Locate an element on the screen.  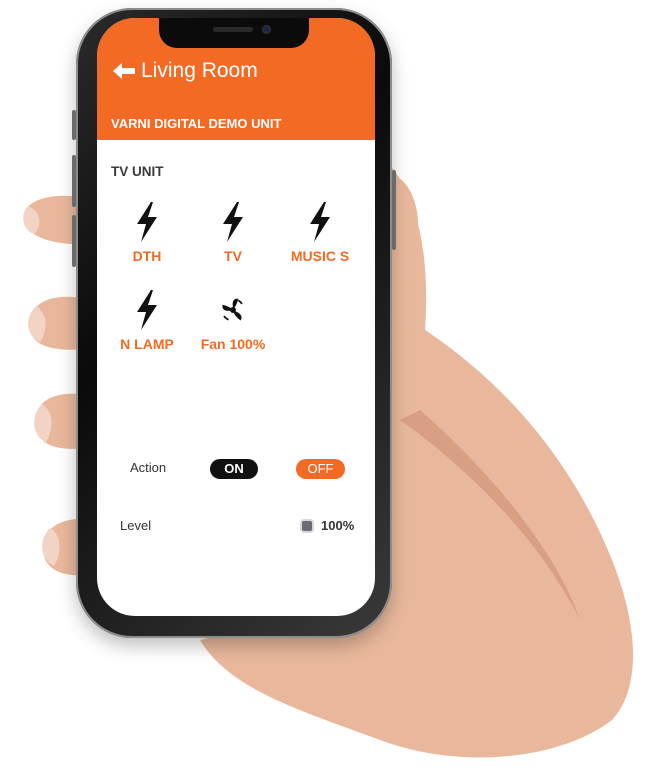
device-tv: TV is located at coordinates (233, 233).